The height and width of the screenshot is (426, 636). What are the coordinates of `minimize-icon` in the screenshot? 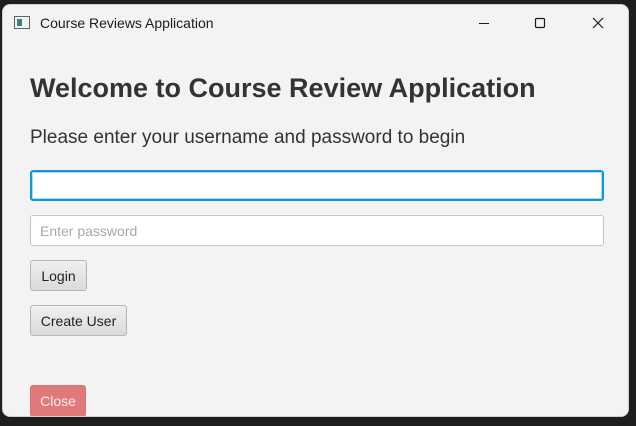 It's located at (484, 23).